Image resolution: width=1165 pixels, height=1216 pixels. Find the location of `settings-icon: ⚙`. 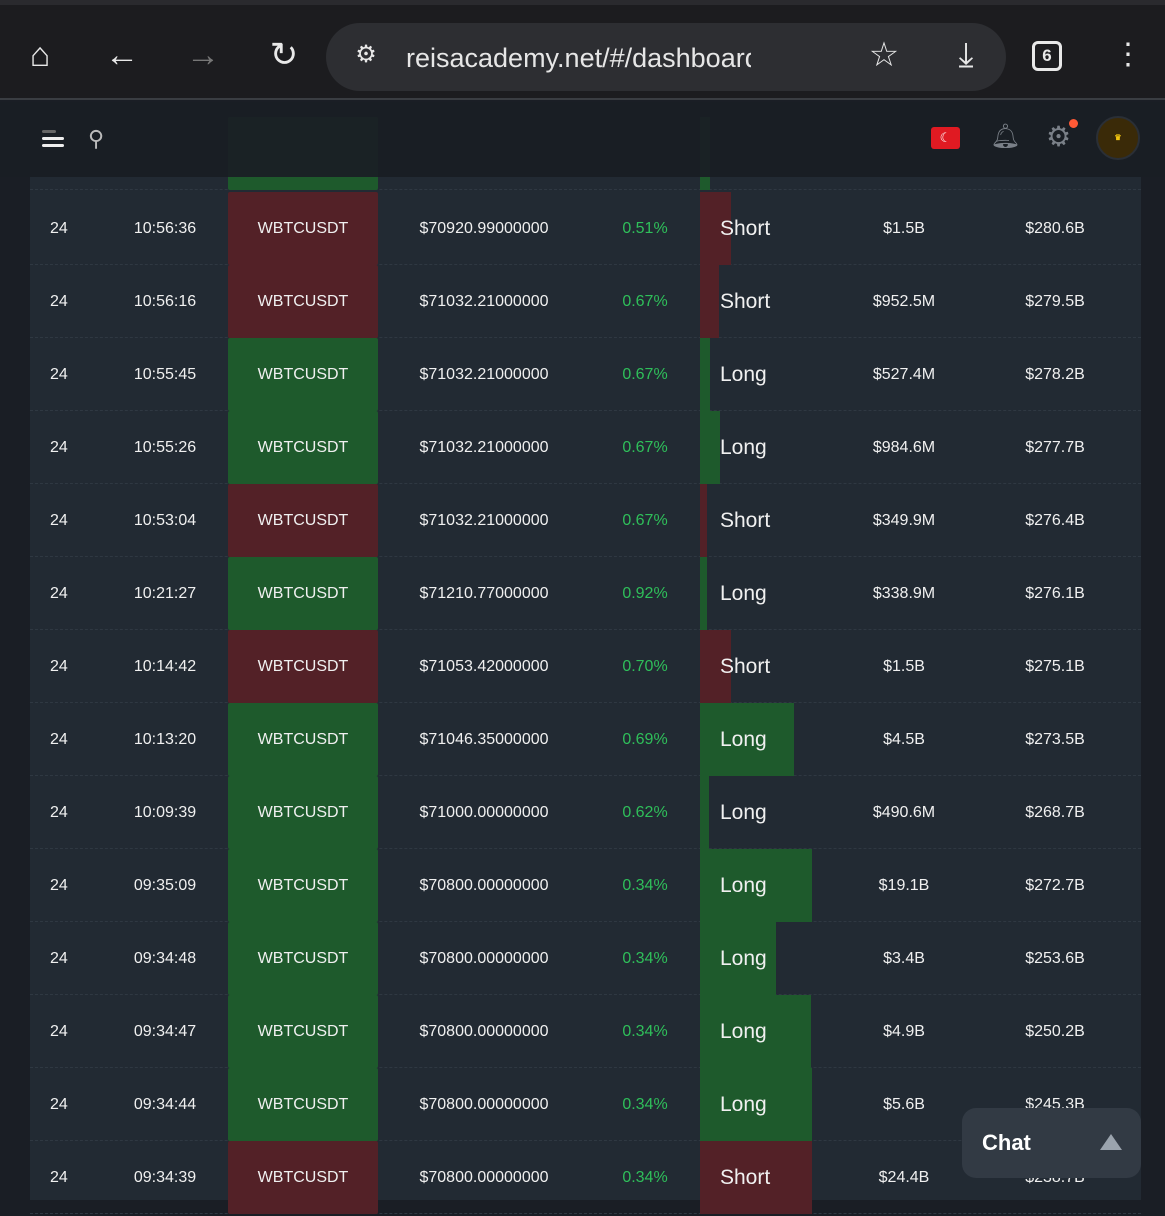

settings-icon: ⚙ is located at coordinates (1058, 136).